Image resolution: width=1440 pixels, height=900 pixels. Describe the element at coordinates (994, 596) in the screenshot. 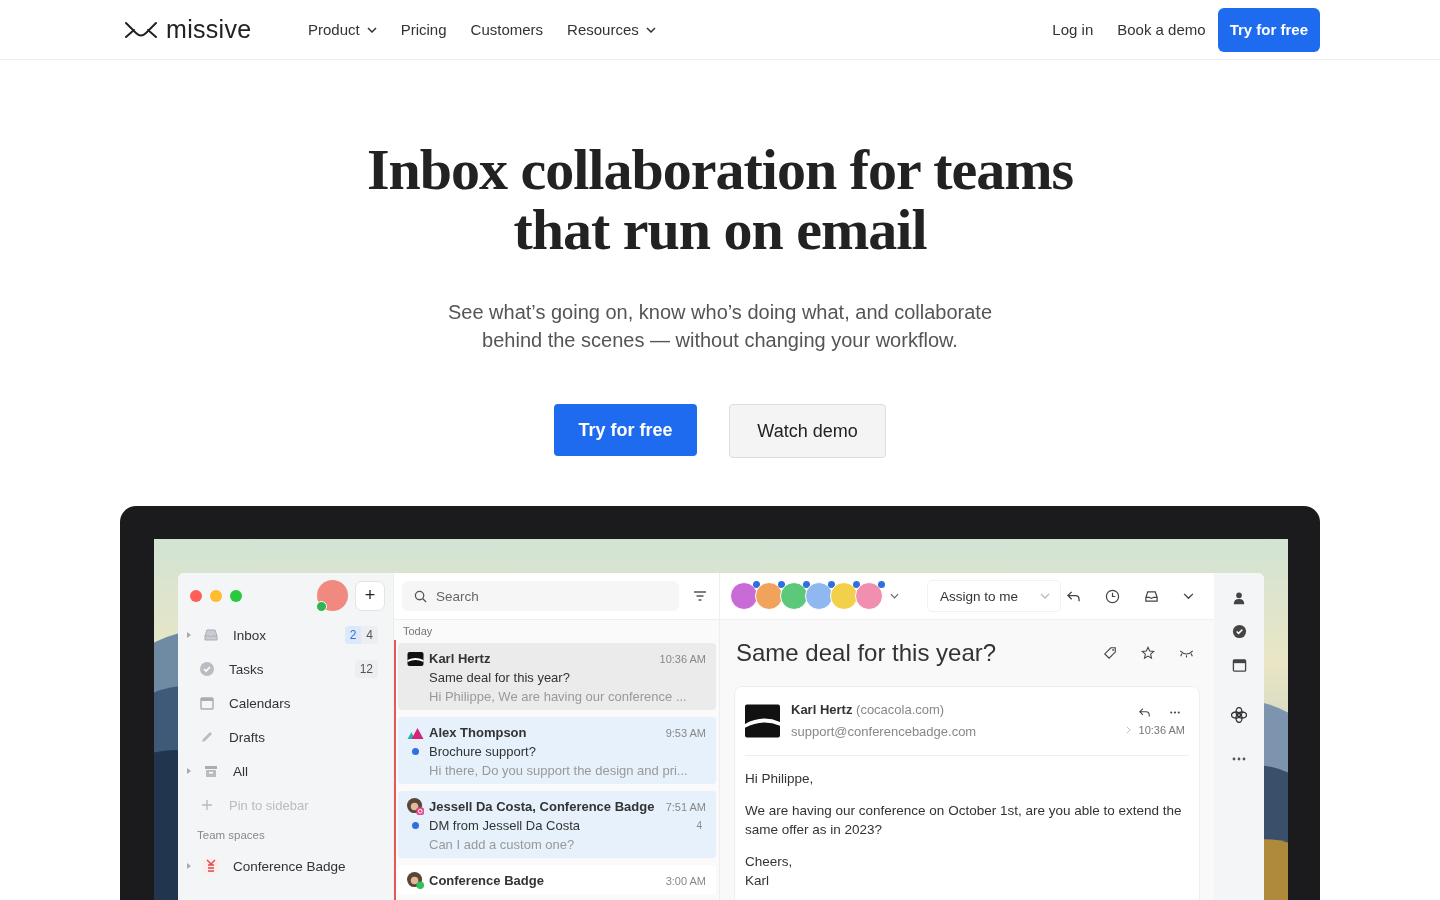

I see `assign-dropdown: Assign to me` at that location.